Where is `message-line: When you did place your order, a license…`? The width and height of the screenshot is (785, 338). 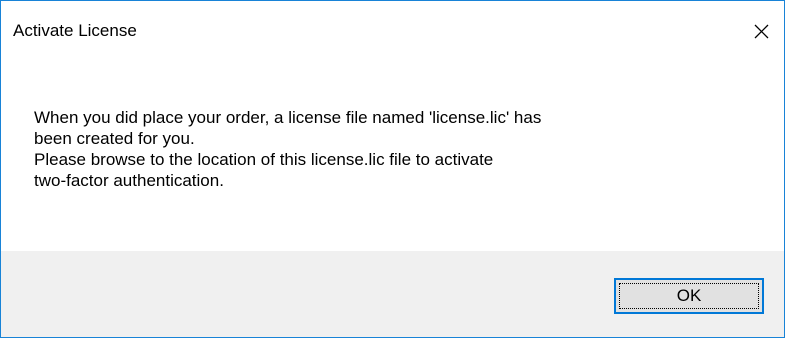
message-line: When you did place your order, a license… is located at coordinates (288, 117).